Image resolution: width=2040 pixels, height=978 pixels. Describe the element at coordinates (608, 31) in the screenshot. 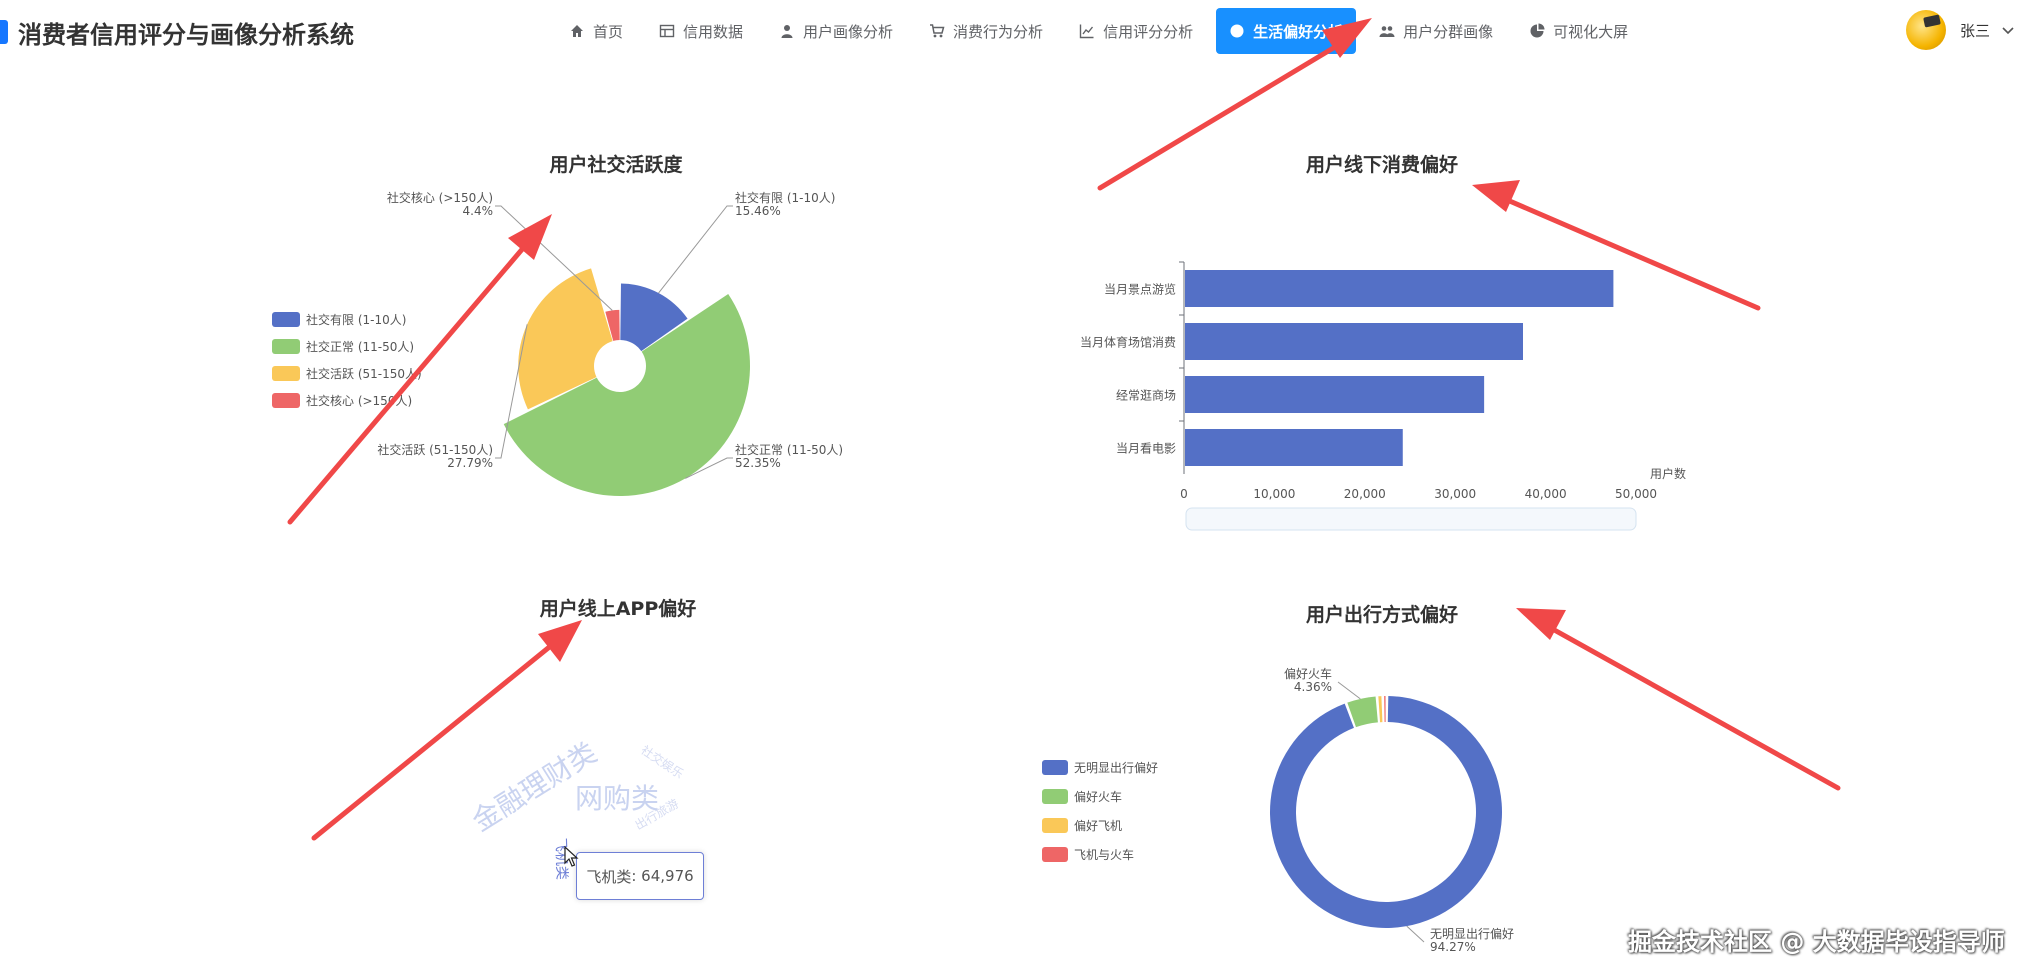

I see `nav-item-label: 首页` at that location.